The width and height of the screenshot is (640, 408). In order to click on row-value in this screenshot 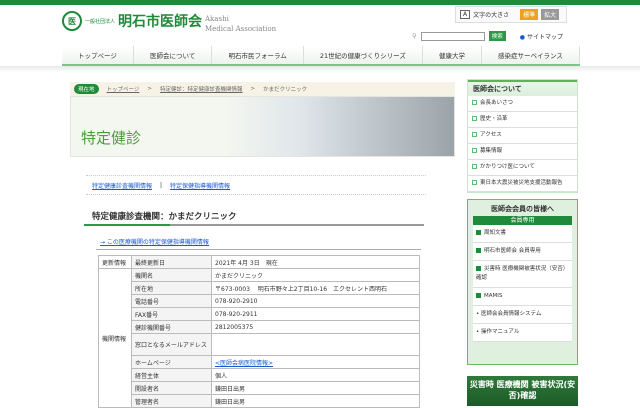, I will do `click(315, 344)`.